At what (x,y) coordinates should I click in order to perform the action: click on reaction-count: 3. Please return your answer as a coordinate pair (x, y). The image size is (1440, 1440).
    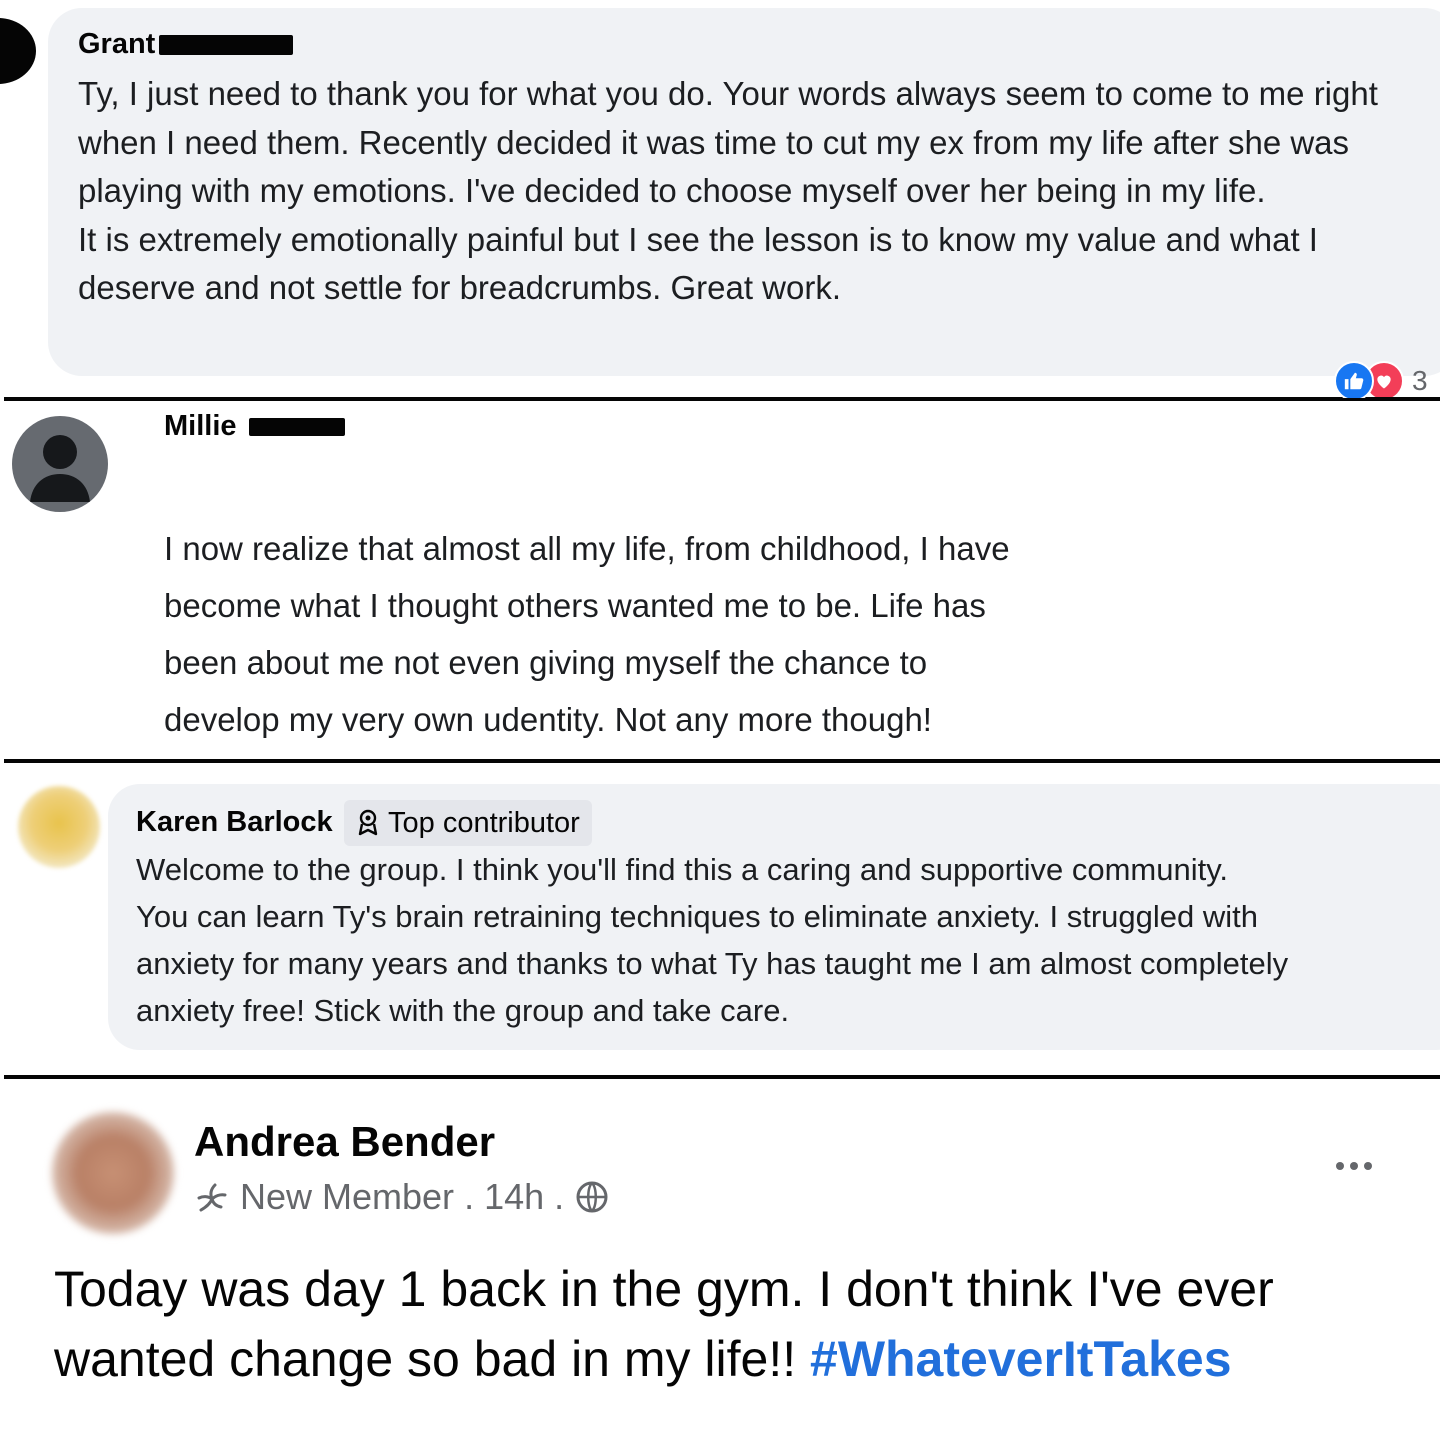
    Looking at the image, I should click on (1420, 380).